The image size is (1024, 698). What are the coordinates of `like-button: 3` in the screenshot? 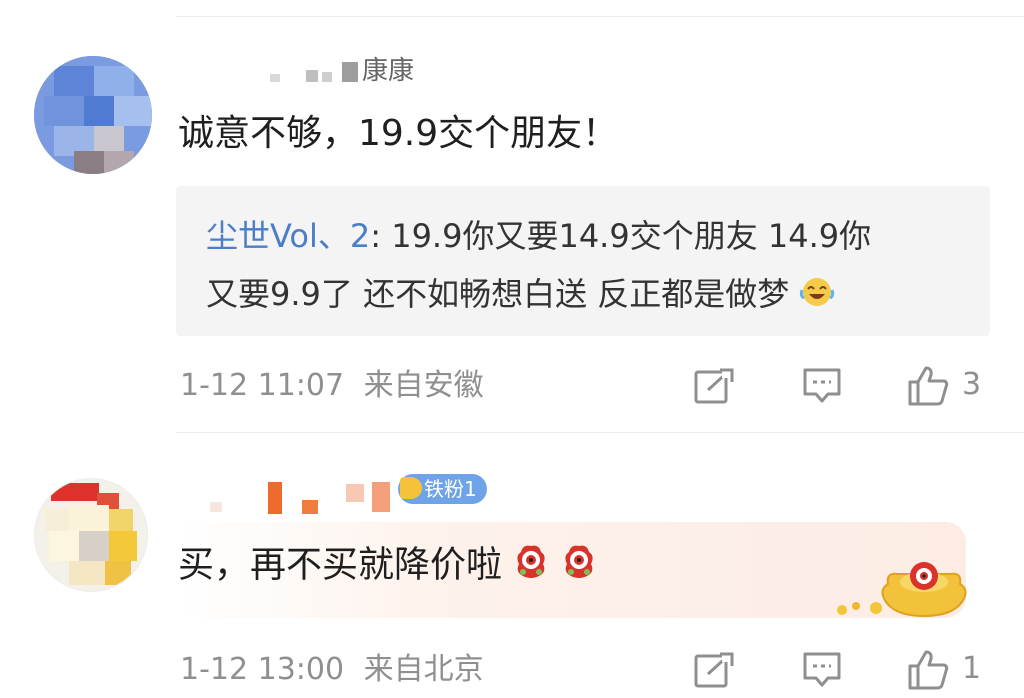 It's located at (943, 385).